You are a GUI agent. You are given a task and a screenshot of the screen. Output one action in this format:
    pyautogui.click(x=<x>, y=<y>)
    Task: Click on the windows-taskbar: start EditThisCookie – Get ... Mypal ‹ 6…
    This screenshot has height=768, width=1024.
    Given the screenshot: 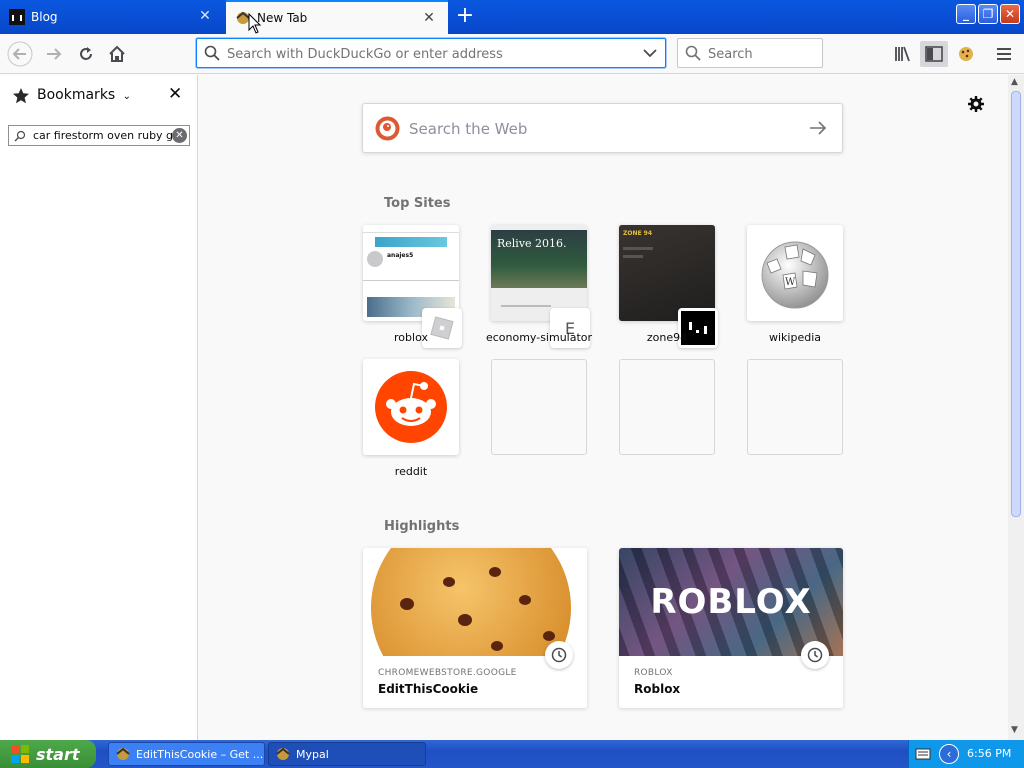 What is the action you would take?
    pyautogui.click(x=512, y=754)
    